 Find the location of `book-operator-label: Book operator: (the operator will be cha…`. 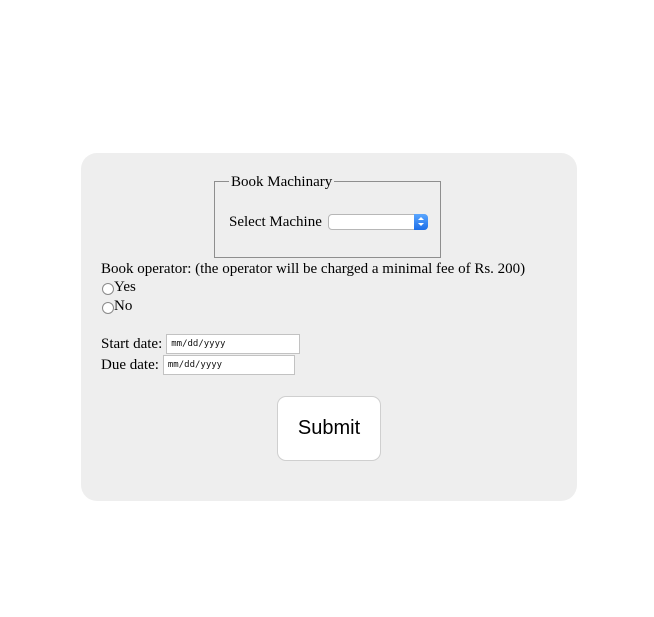

book-operator-label: Book operator: (the operator will be cha… is located at coordinates (313, 269).